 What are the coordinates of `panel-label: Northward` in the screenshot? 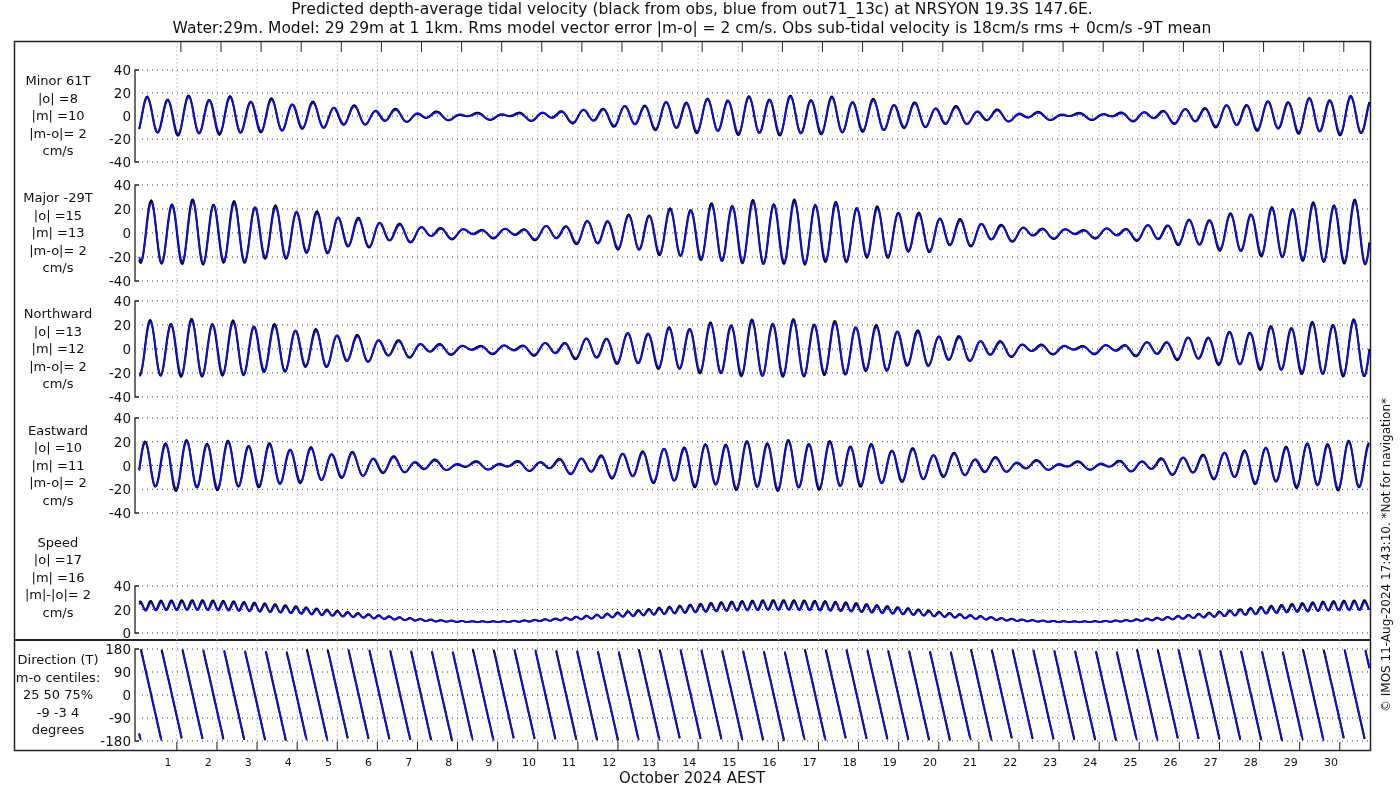 It's located at (58, 313).